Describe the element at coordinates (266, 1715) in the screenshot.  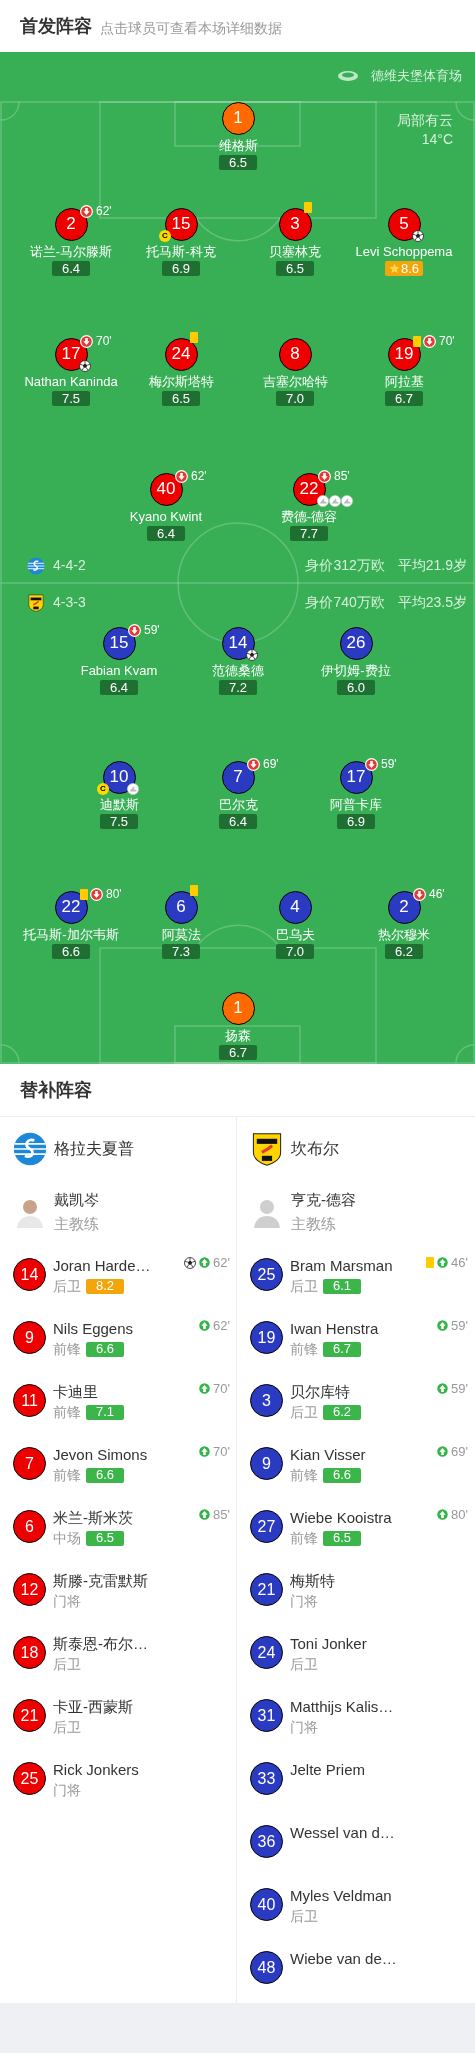
I see `player-number-badge: 31` at that location.